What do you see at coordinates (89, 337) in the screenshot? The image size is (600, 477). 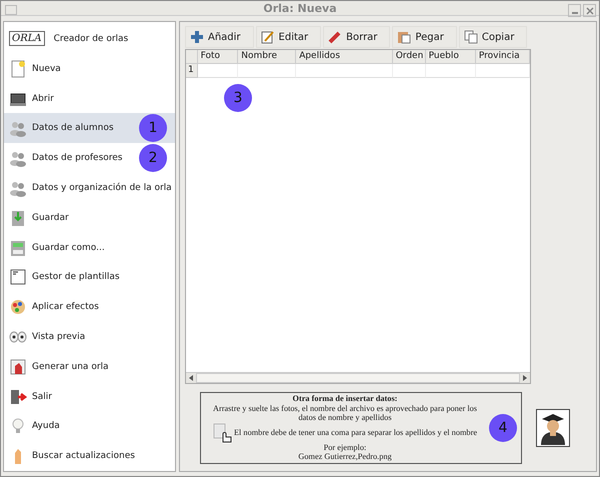 I see `sidebar-item: Vista previa` at bounding box center [89, 337].